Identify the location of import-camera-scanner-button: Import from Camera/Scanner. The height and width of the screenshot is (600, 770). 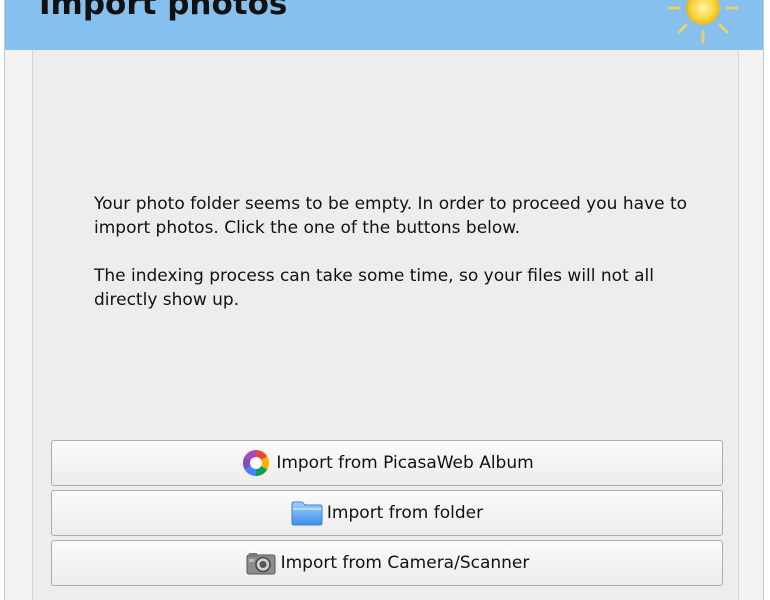
(387, 563).